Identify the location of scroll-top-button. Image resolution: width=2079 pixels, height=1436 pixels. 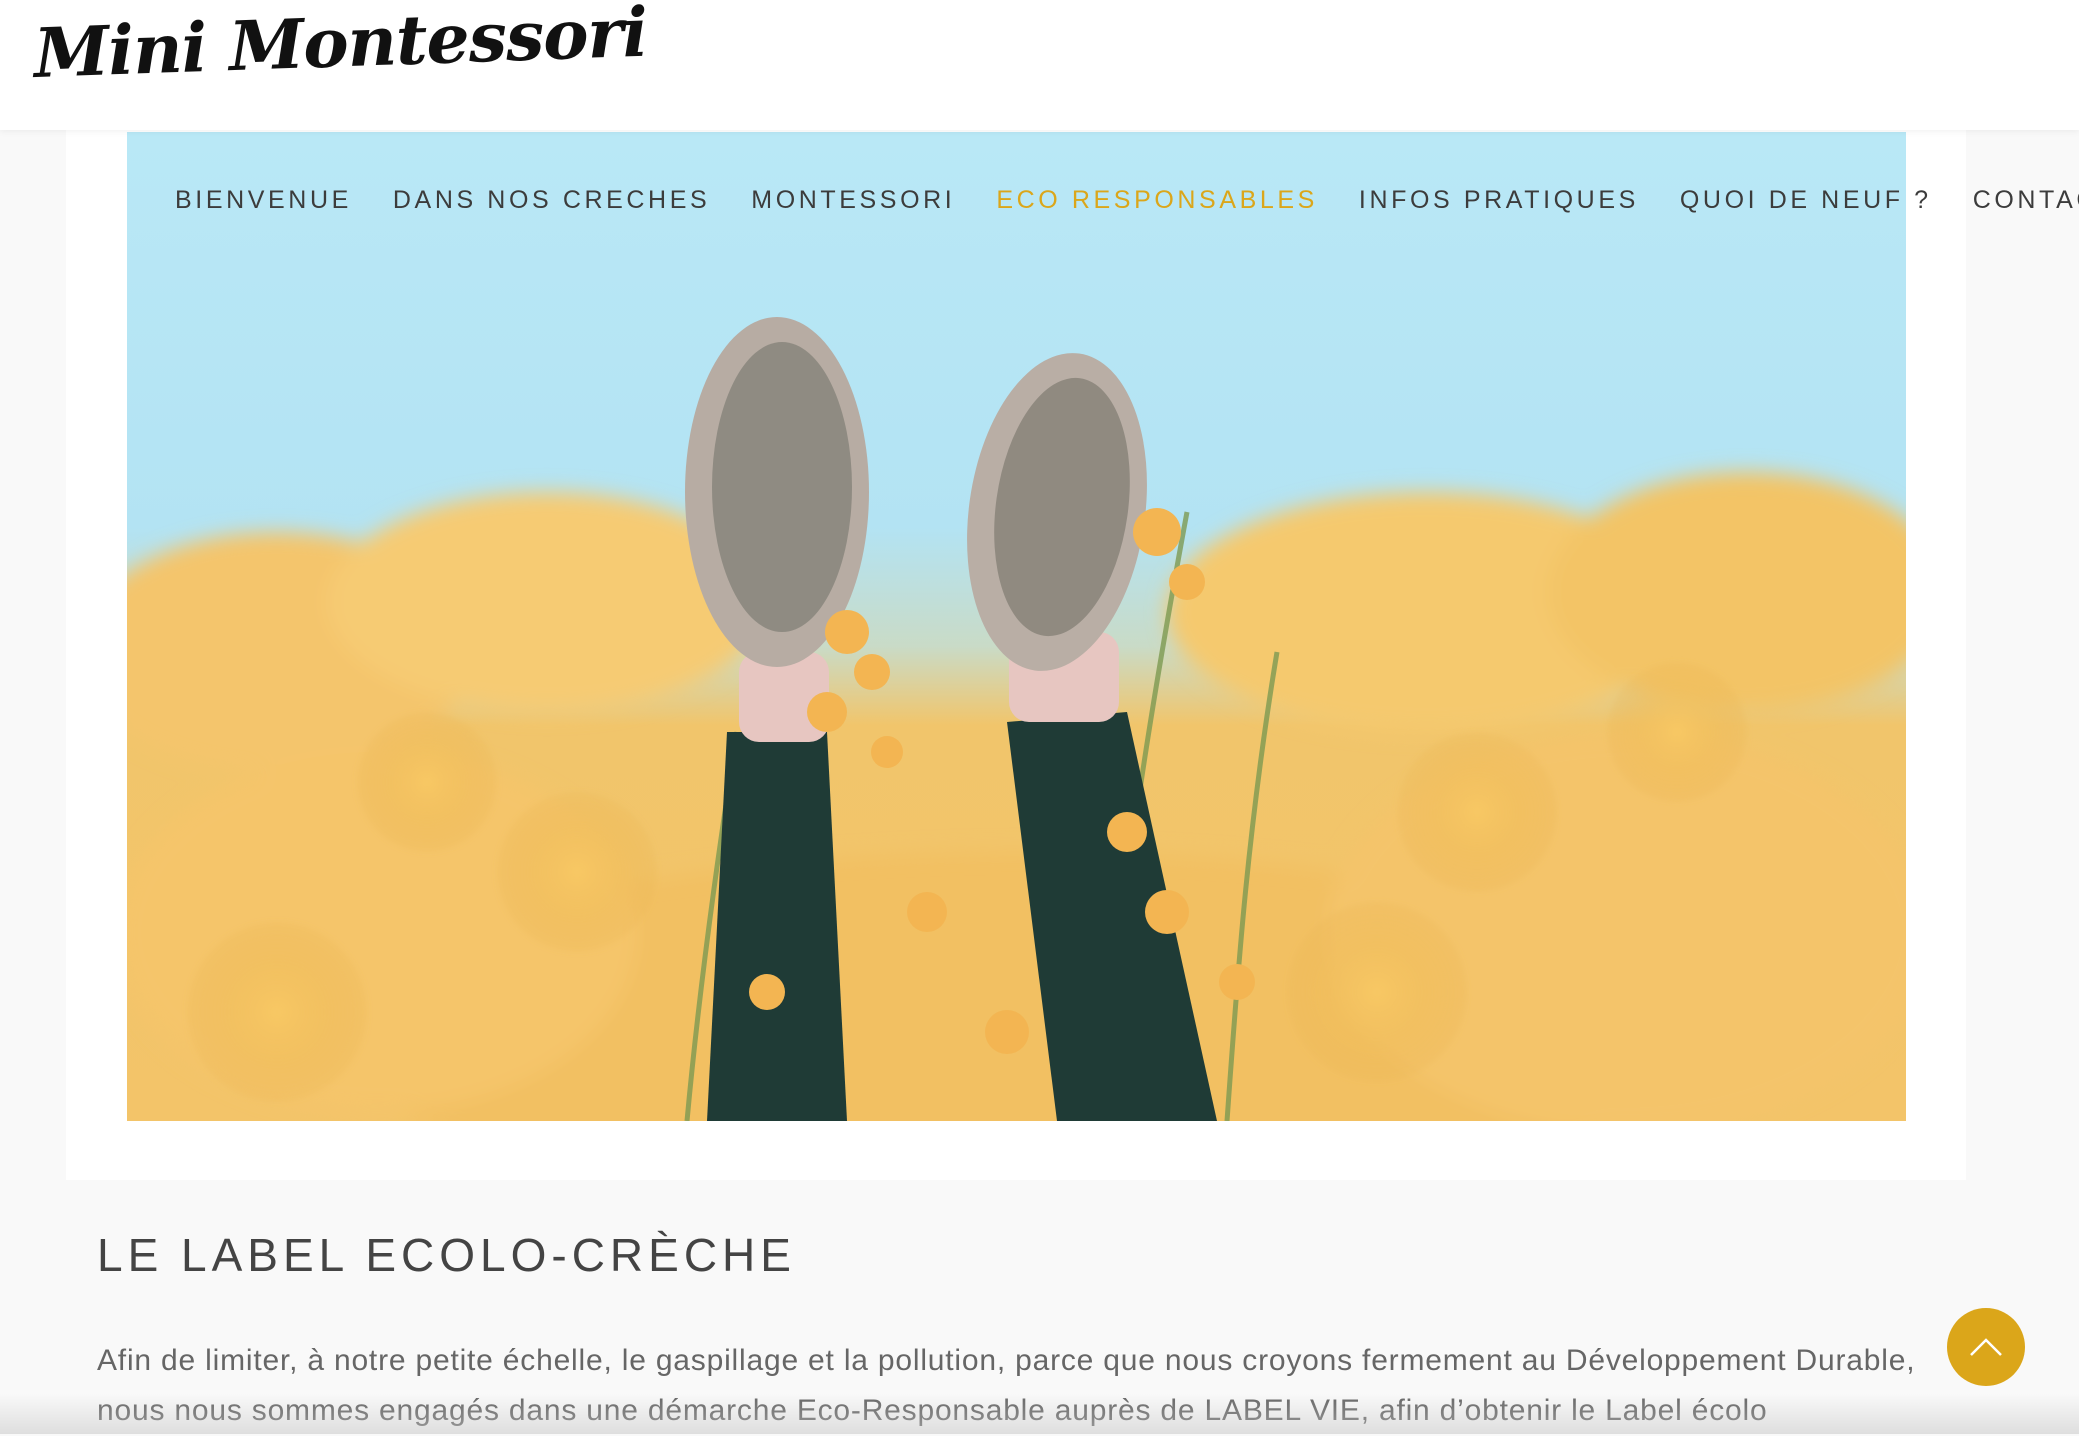
(1986, 1347).